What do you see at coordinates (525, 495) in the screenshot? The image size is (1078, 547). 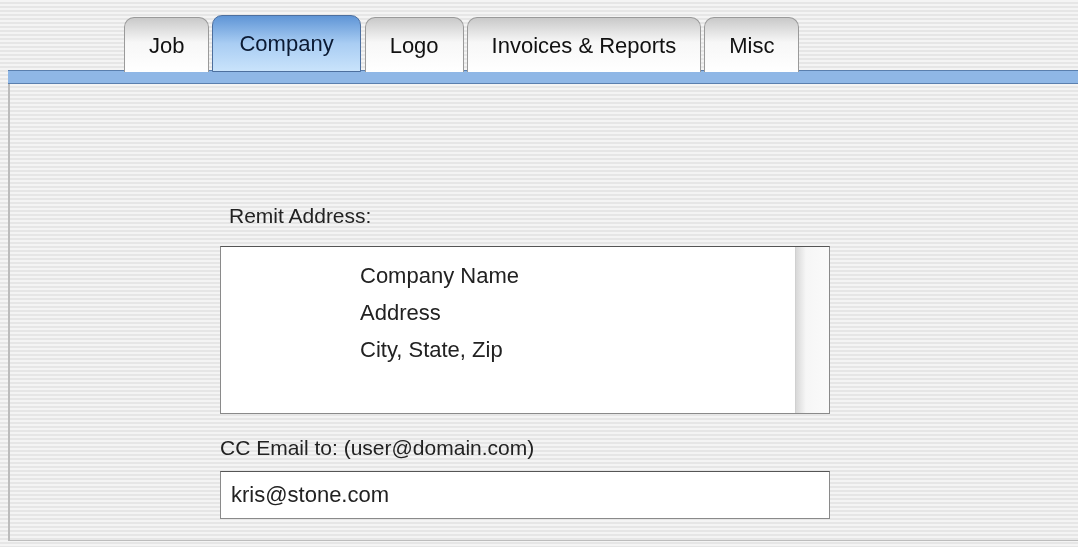 I see `email-input: kris@stone.com` at bounding box center [525, 495].